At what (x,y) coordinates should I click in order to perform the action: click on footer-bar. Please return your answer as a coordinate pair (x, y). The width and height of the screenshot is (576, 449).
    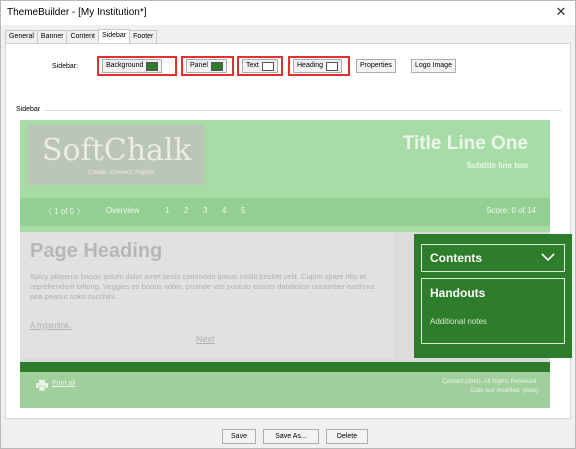
    Looking at the image, I should click on (285, 367).